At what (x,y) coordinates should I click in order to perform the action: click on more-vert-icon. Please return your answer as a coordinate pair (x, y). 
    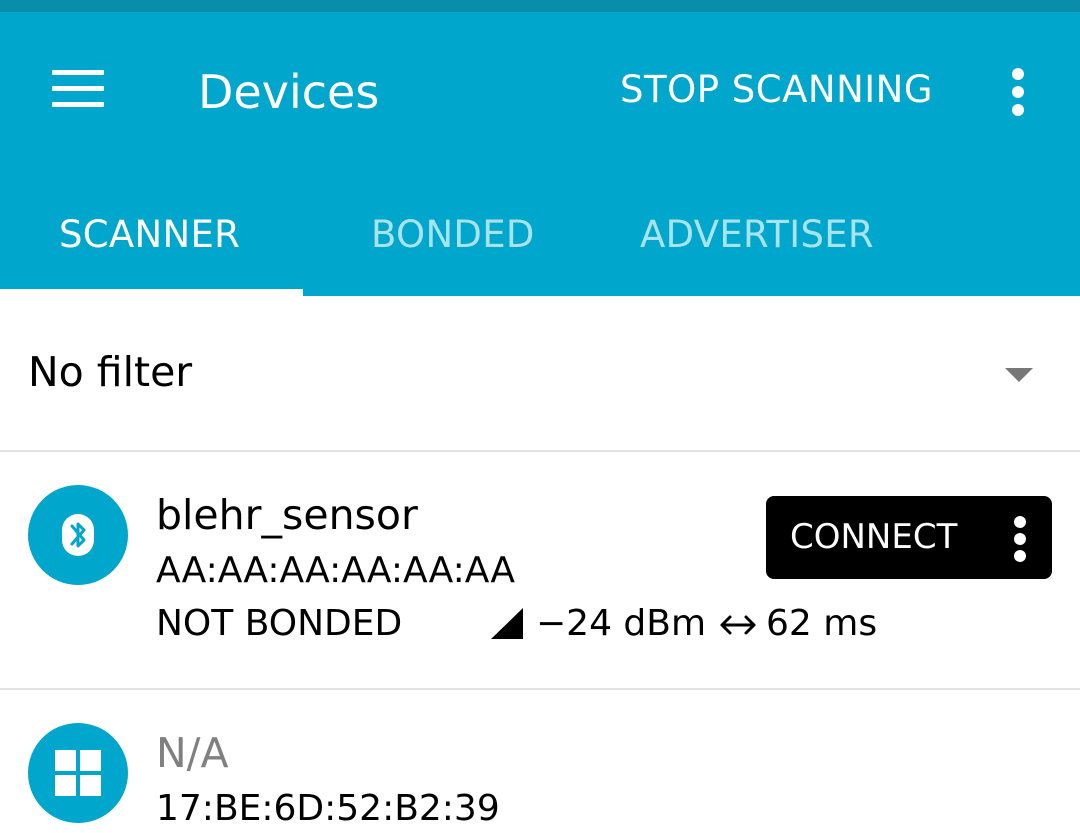
    Looking at the image, I should click on (1018, 103).